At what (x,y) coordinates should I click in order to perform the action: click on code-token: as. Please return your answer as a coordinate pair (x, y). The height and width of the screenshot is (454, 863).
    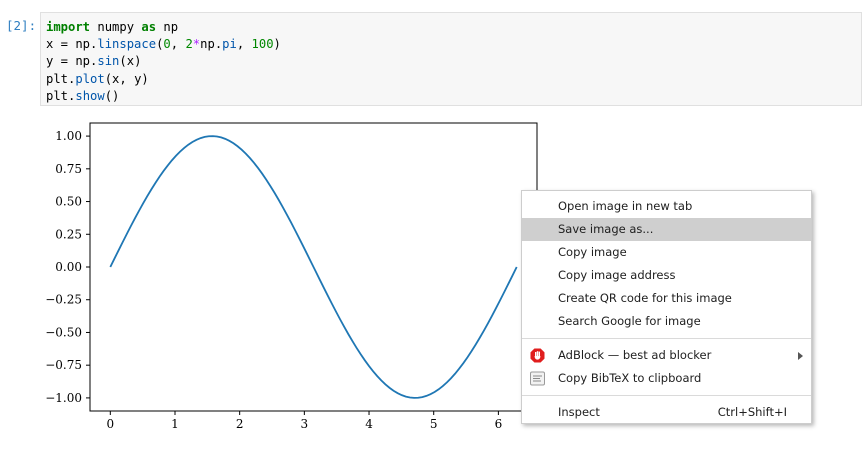
    Looking at the image, I should click on (149, 27).